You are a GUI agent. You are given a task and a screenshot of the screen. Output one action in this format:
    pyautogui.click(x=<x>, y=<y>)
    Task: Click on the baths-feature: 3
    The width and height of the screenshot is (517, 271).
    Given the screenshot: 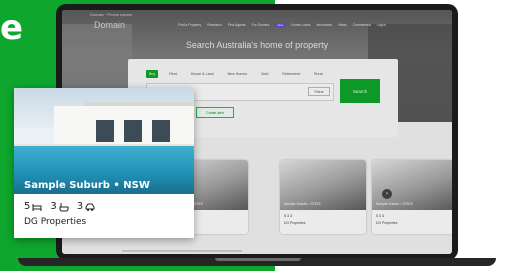 What is the action you would take?
    pyautogui.click(x=59, y=206)
    